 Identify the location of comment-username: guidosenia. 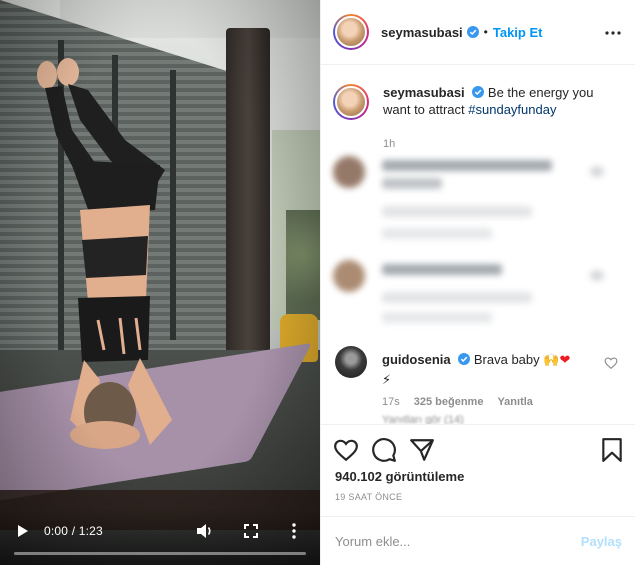
(416, 359).